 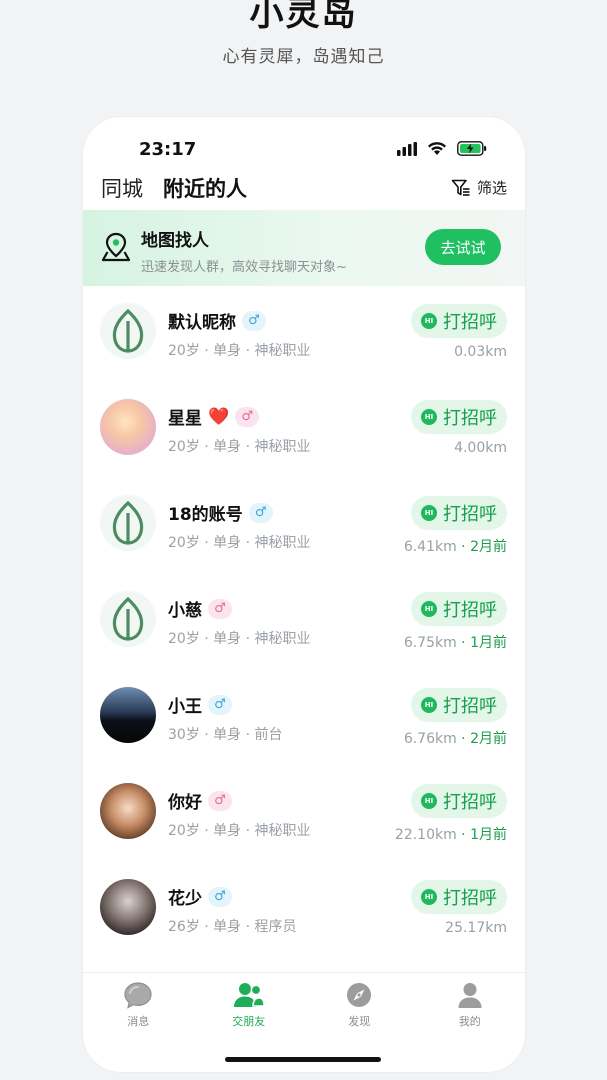 What do you see at coordinates (185, 611) in the screenshot?
I see `user-name: 小慈` at bounding box center [185, 611].